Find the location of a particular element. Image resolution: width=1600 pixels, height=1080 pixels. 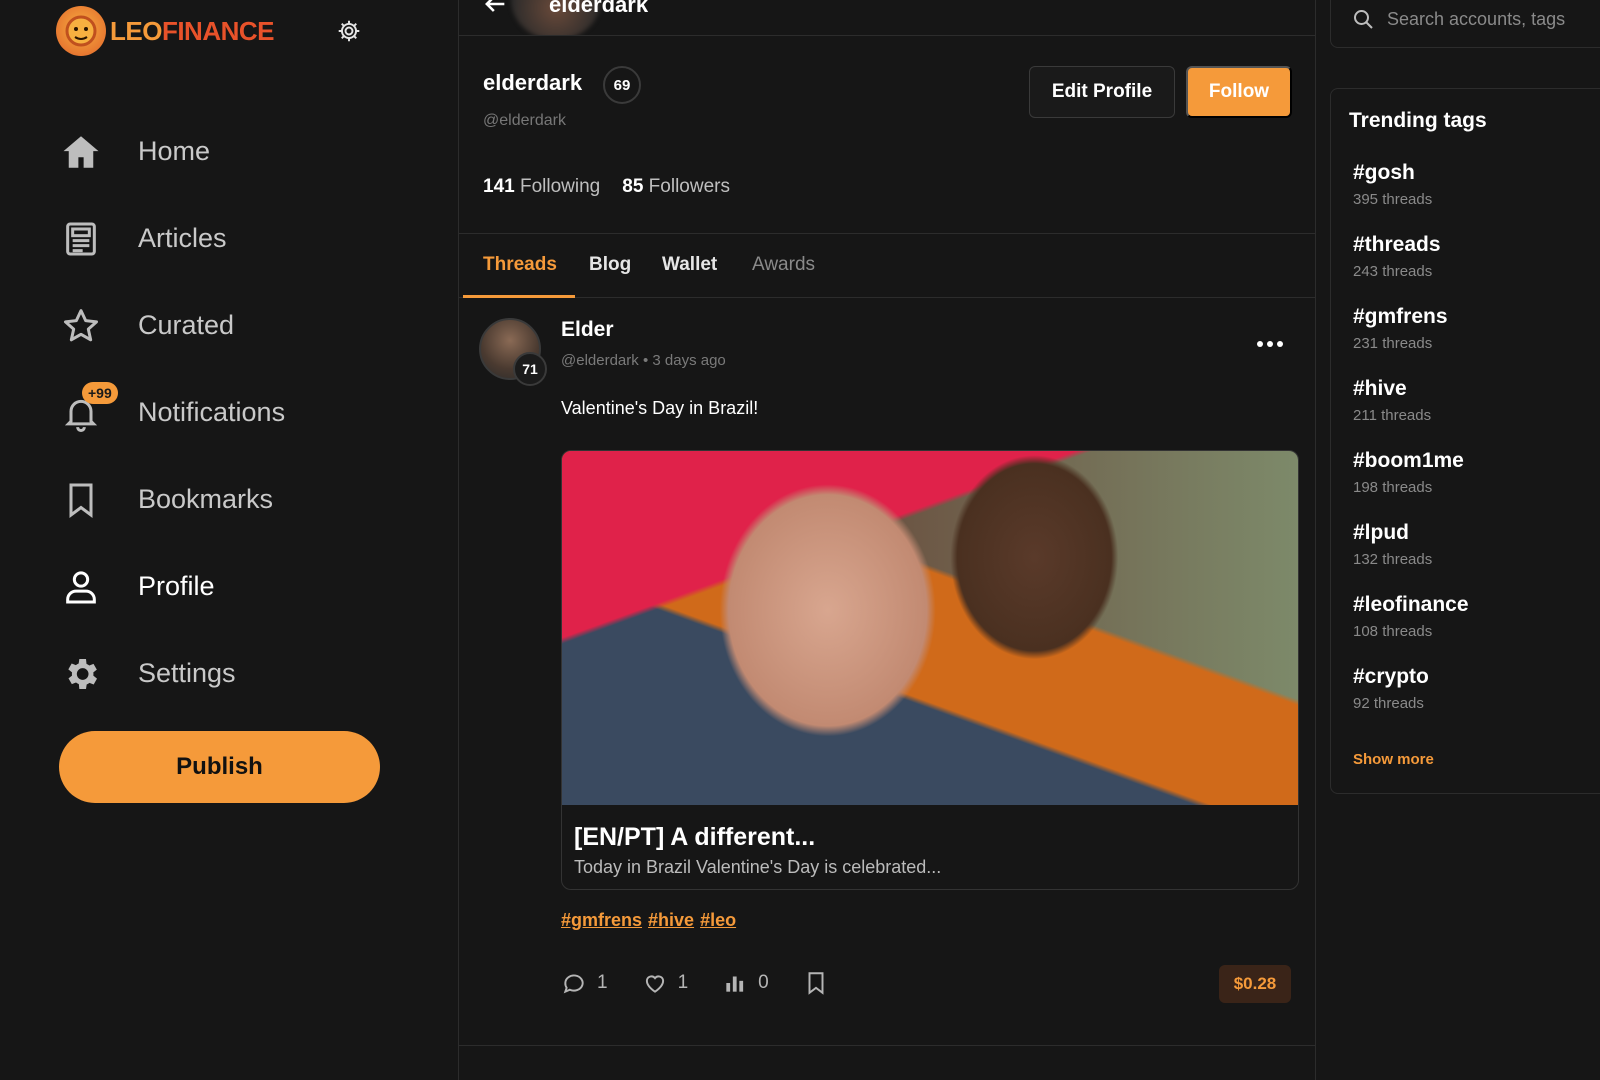

logo-text: LEOFINANCE is located at coordinates (192, 31).